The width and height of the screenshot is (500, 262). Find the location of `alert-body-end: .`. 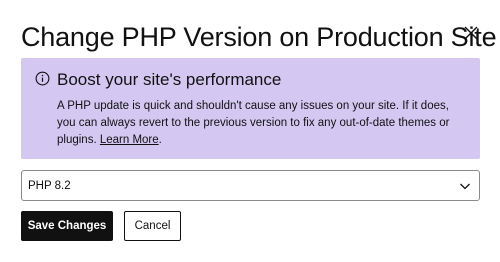

alert-body-end: . is located at coordinates (160, 140).